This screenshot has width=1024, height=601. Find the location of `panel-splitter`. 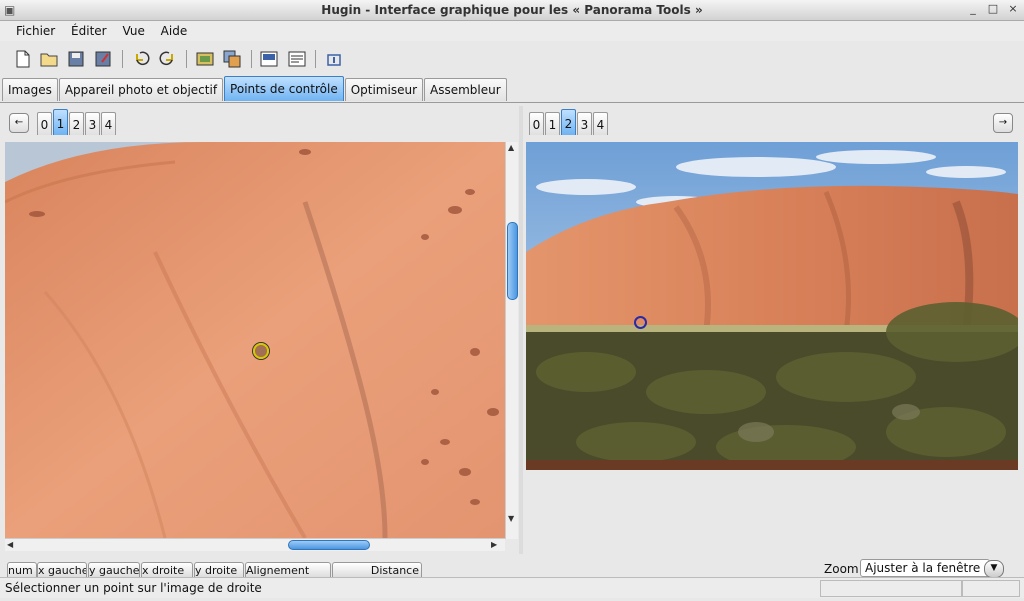

panel-splitter is located at coordinates (521, 330).